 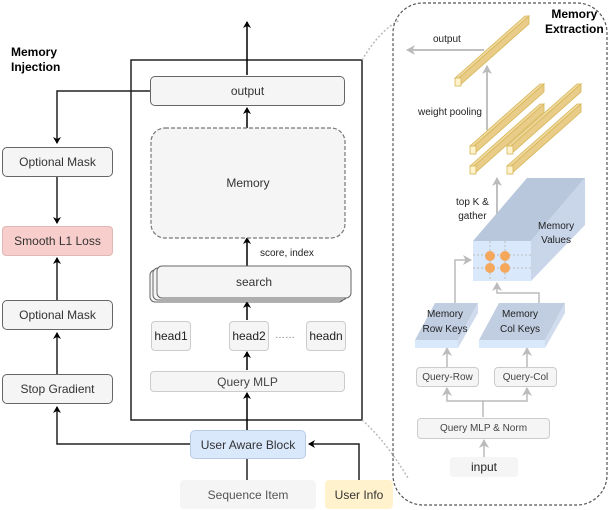 I want to click on pooled-output-bar, so click(x=492, y=51).